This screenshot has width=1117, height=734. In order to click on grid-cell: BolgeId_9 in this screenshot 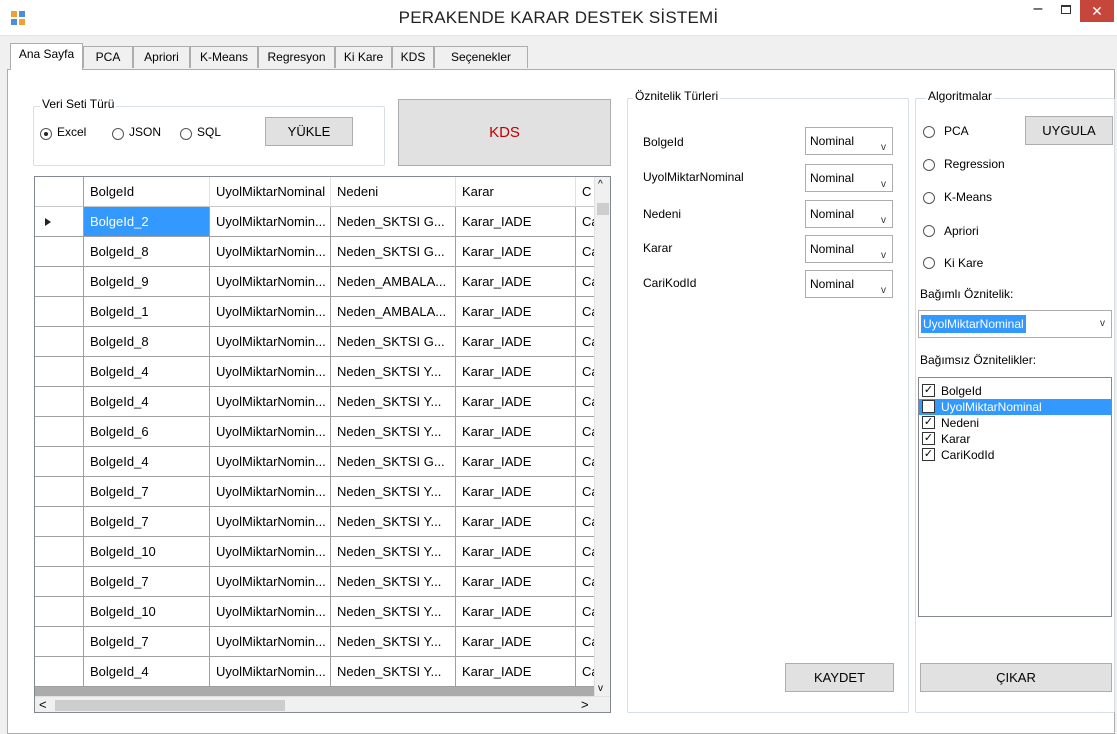, I will do `click(147, 282)`.